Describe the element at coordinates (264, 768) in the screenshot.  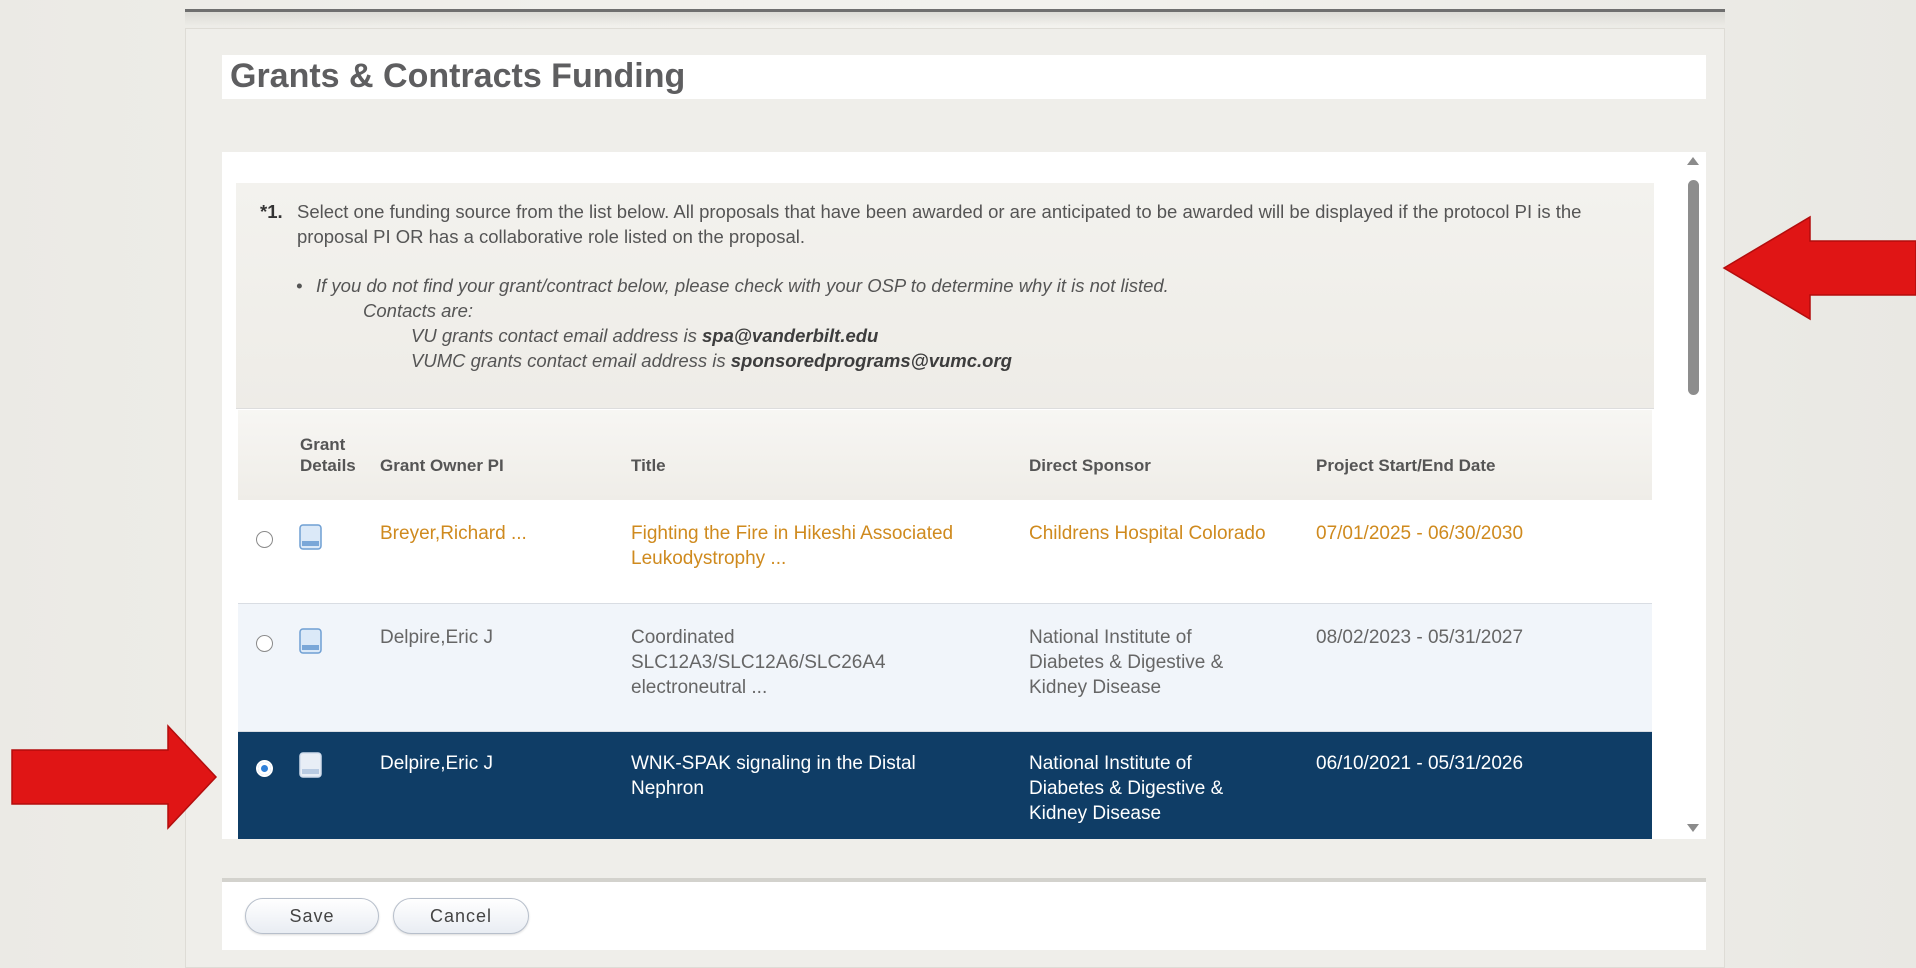
I see `row-radio-selected` at that location.